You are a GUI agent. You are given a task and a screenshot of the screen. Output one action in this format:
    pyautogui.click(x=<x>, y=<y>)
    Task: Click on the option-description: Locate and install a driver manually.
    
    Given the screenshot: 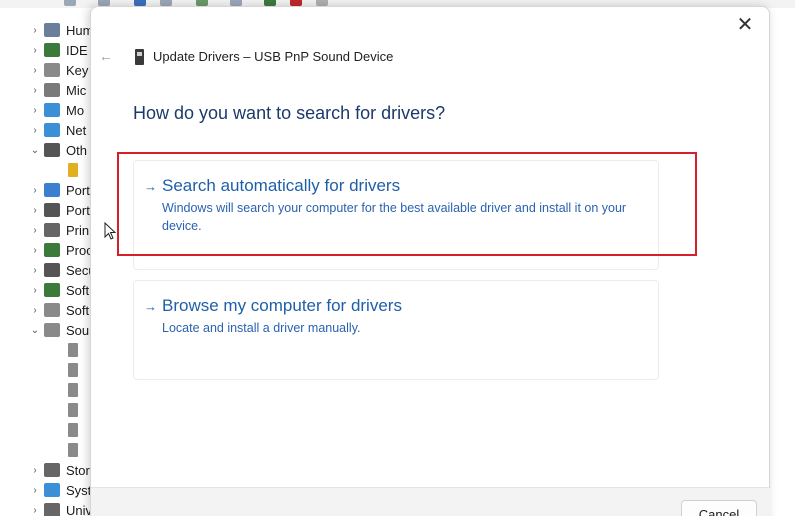 What is the action you would take?
    pyautogui.click(x=261, y=328)
    